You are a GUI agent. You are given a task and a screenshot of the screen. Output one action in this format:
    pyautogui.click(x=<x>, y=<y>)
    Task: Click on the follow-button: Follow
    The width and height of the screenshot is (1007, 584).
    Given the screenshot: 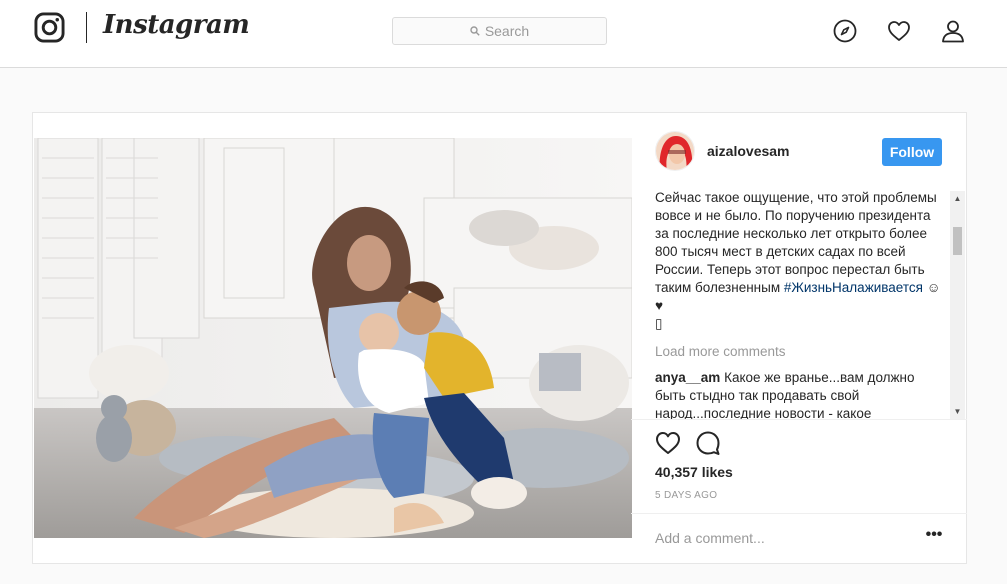 What is the action you would take?
    pyautogui.click(x=912, y=152)
    